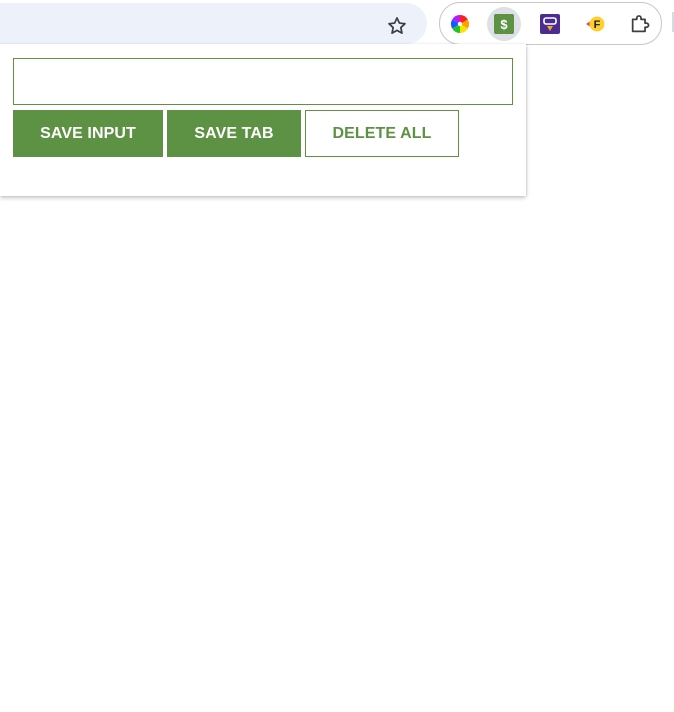 This screenshot has height=712, width=674. I want to click on dollar-icon: $, so click(504, 24).